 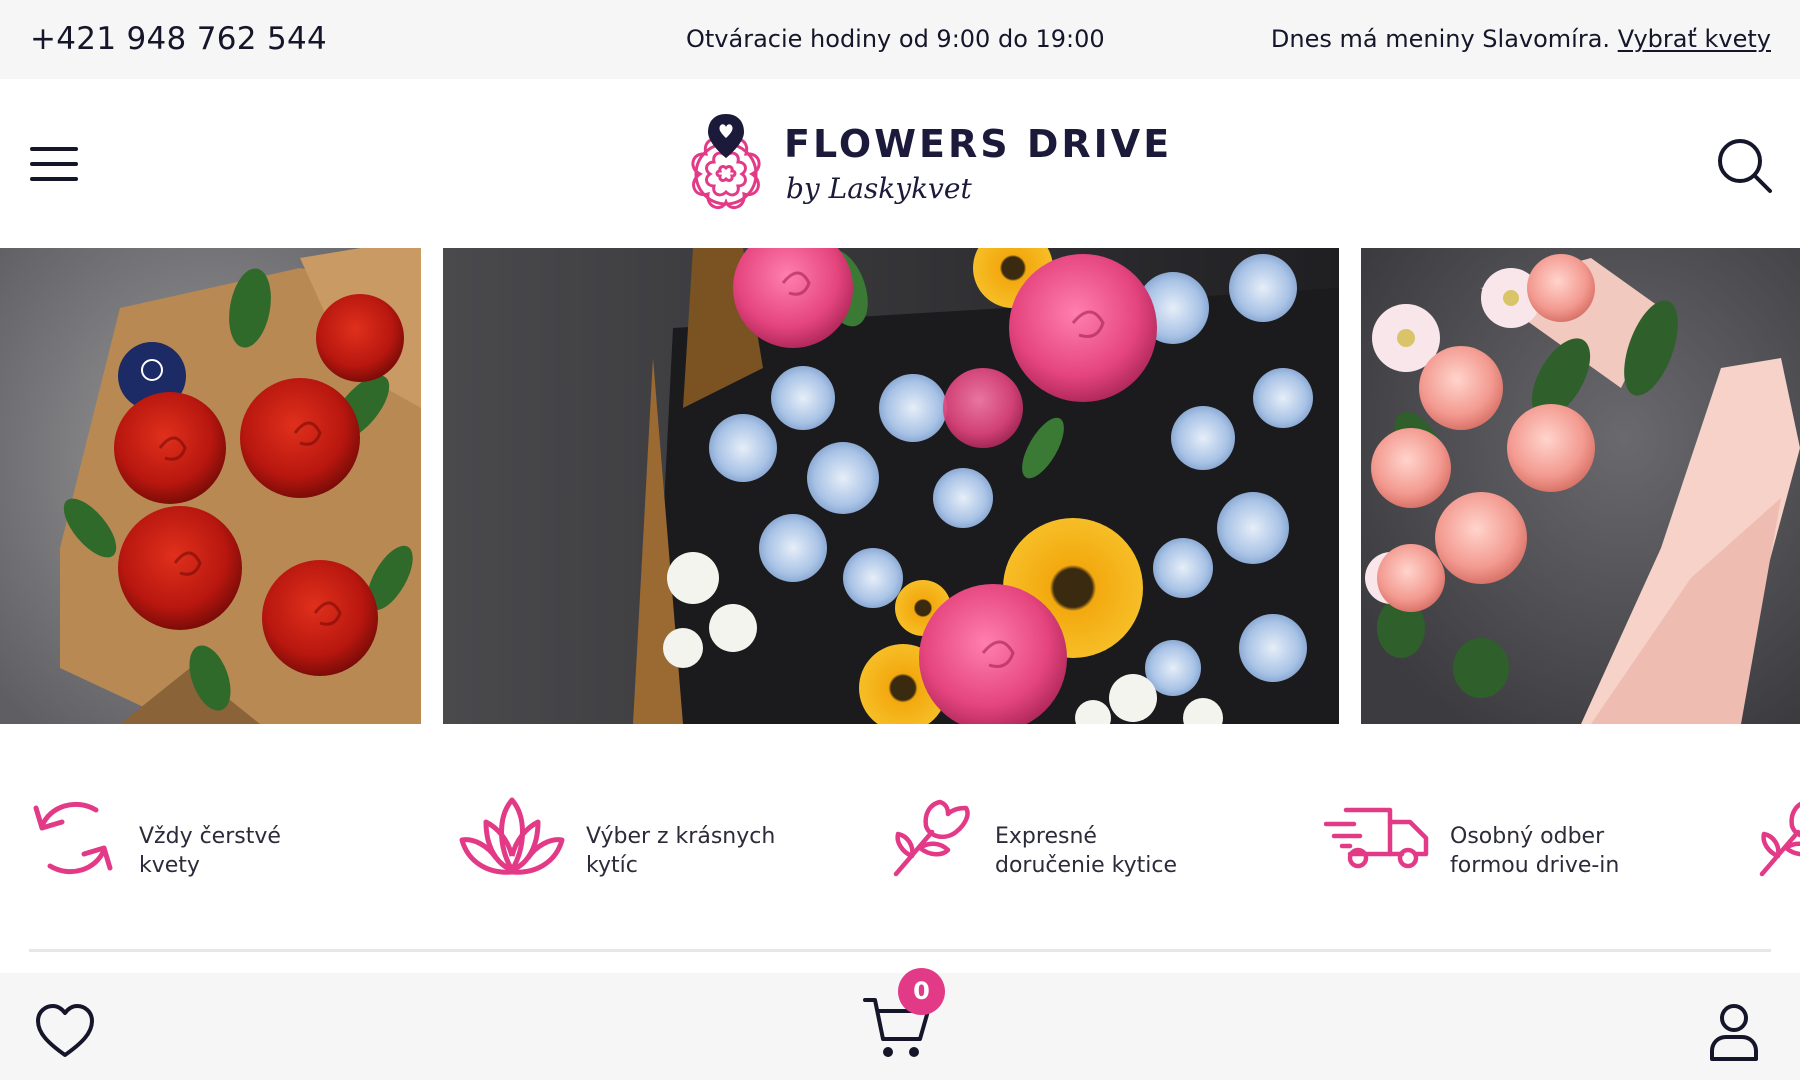 What do you see at coordinates (895, 39) in the screenshot?
I see `opening-hours: Otváracie hodiny od 9:00 do 19:00` at bounding box center [895, 39].